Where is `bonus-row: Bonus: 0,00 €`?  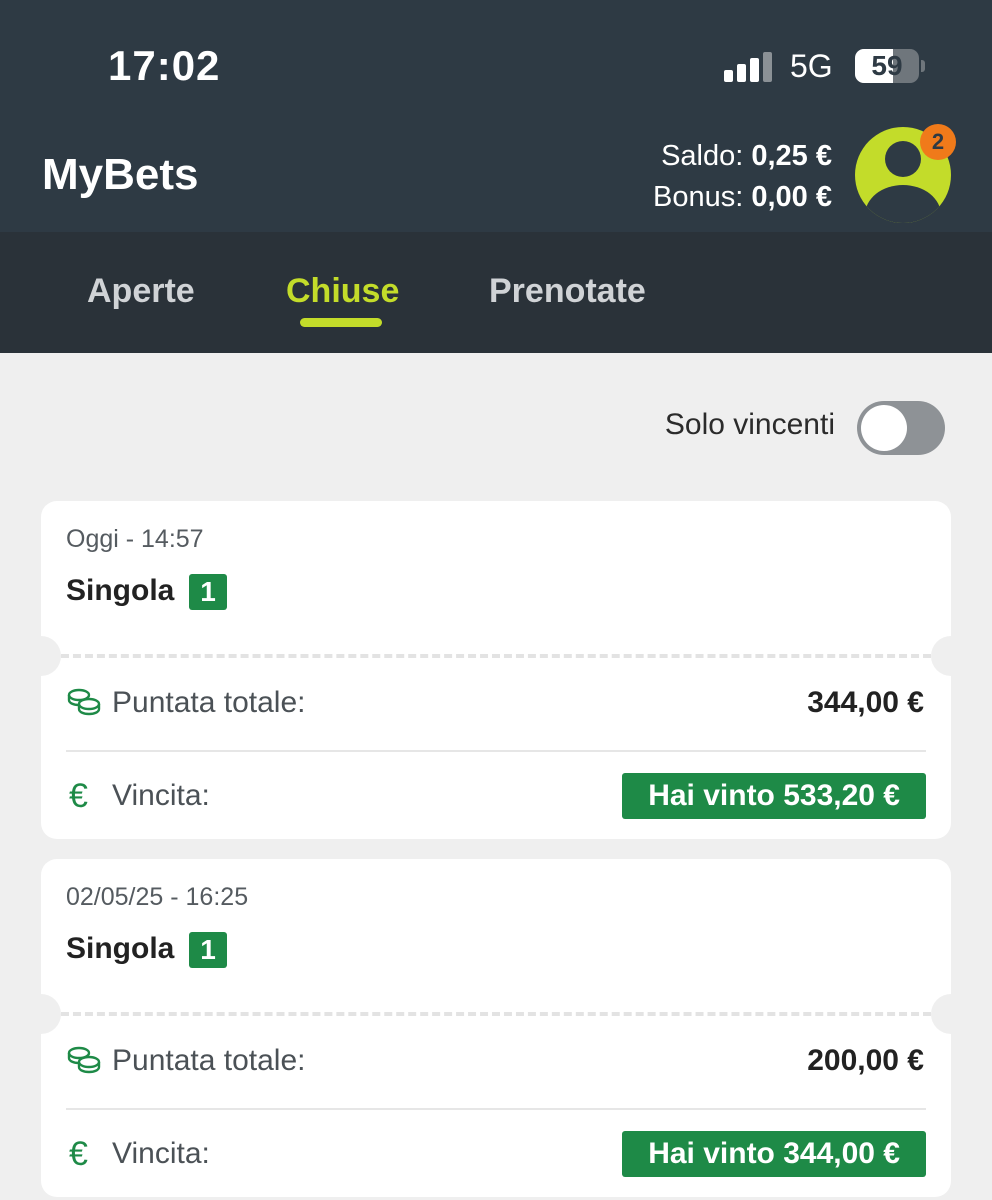
bonus-row: Bonus: 0,00 € is located at coordinates (742, 197).